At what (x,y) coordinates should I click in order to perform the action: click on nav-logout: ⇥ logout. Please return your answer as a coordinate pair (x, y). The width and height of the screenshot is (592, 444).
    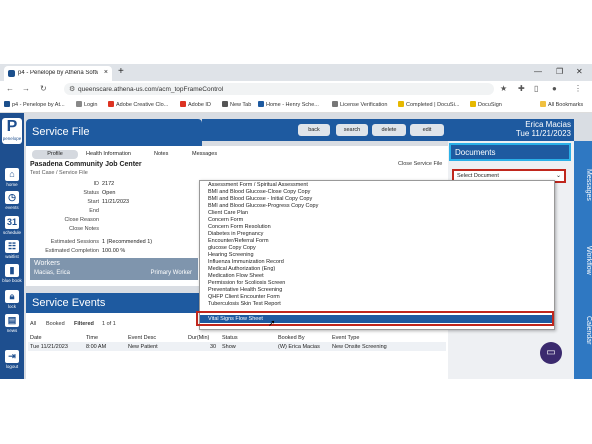
    Looking at the image, I should click on (12, 359).